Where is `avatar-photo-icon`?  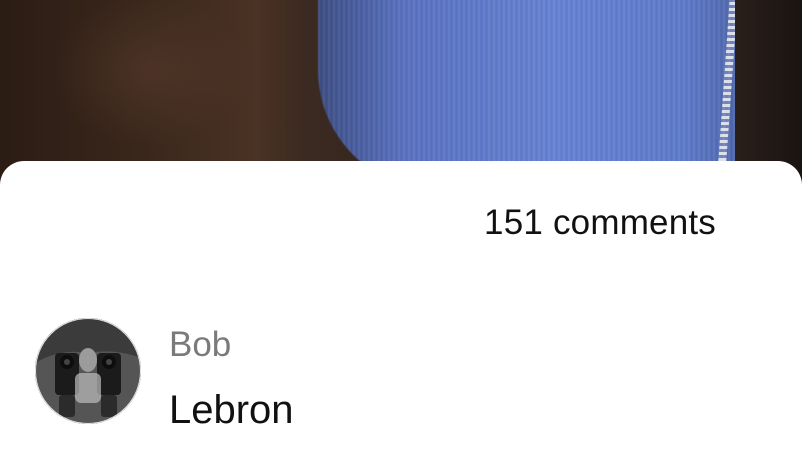 avatar-photo-icon is located at coordinates (88, 371).